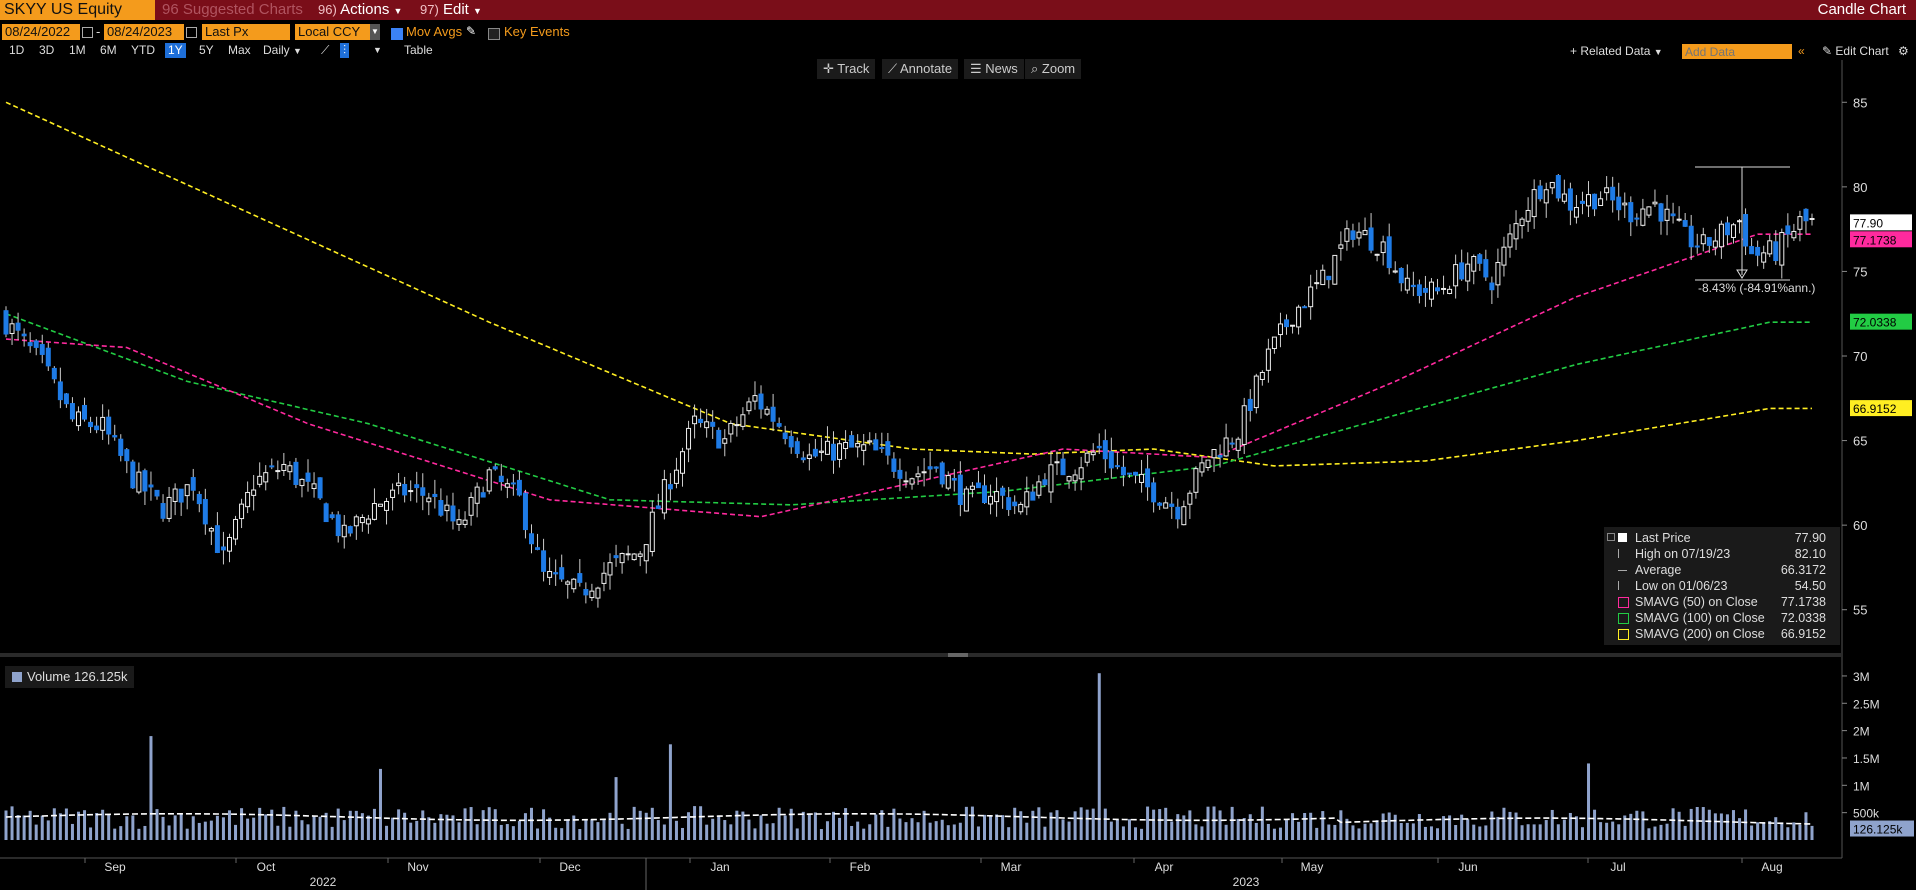 This screenshot has height=890, width=1916. What do you see at coordinates (1861, 786) in the screenshot?
I see `volume-tick-label: 1M` at bounding box center [1861, 786].